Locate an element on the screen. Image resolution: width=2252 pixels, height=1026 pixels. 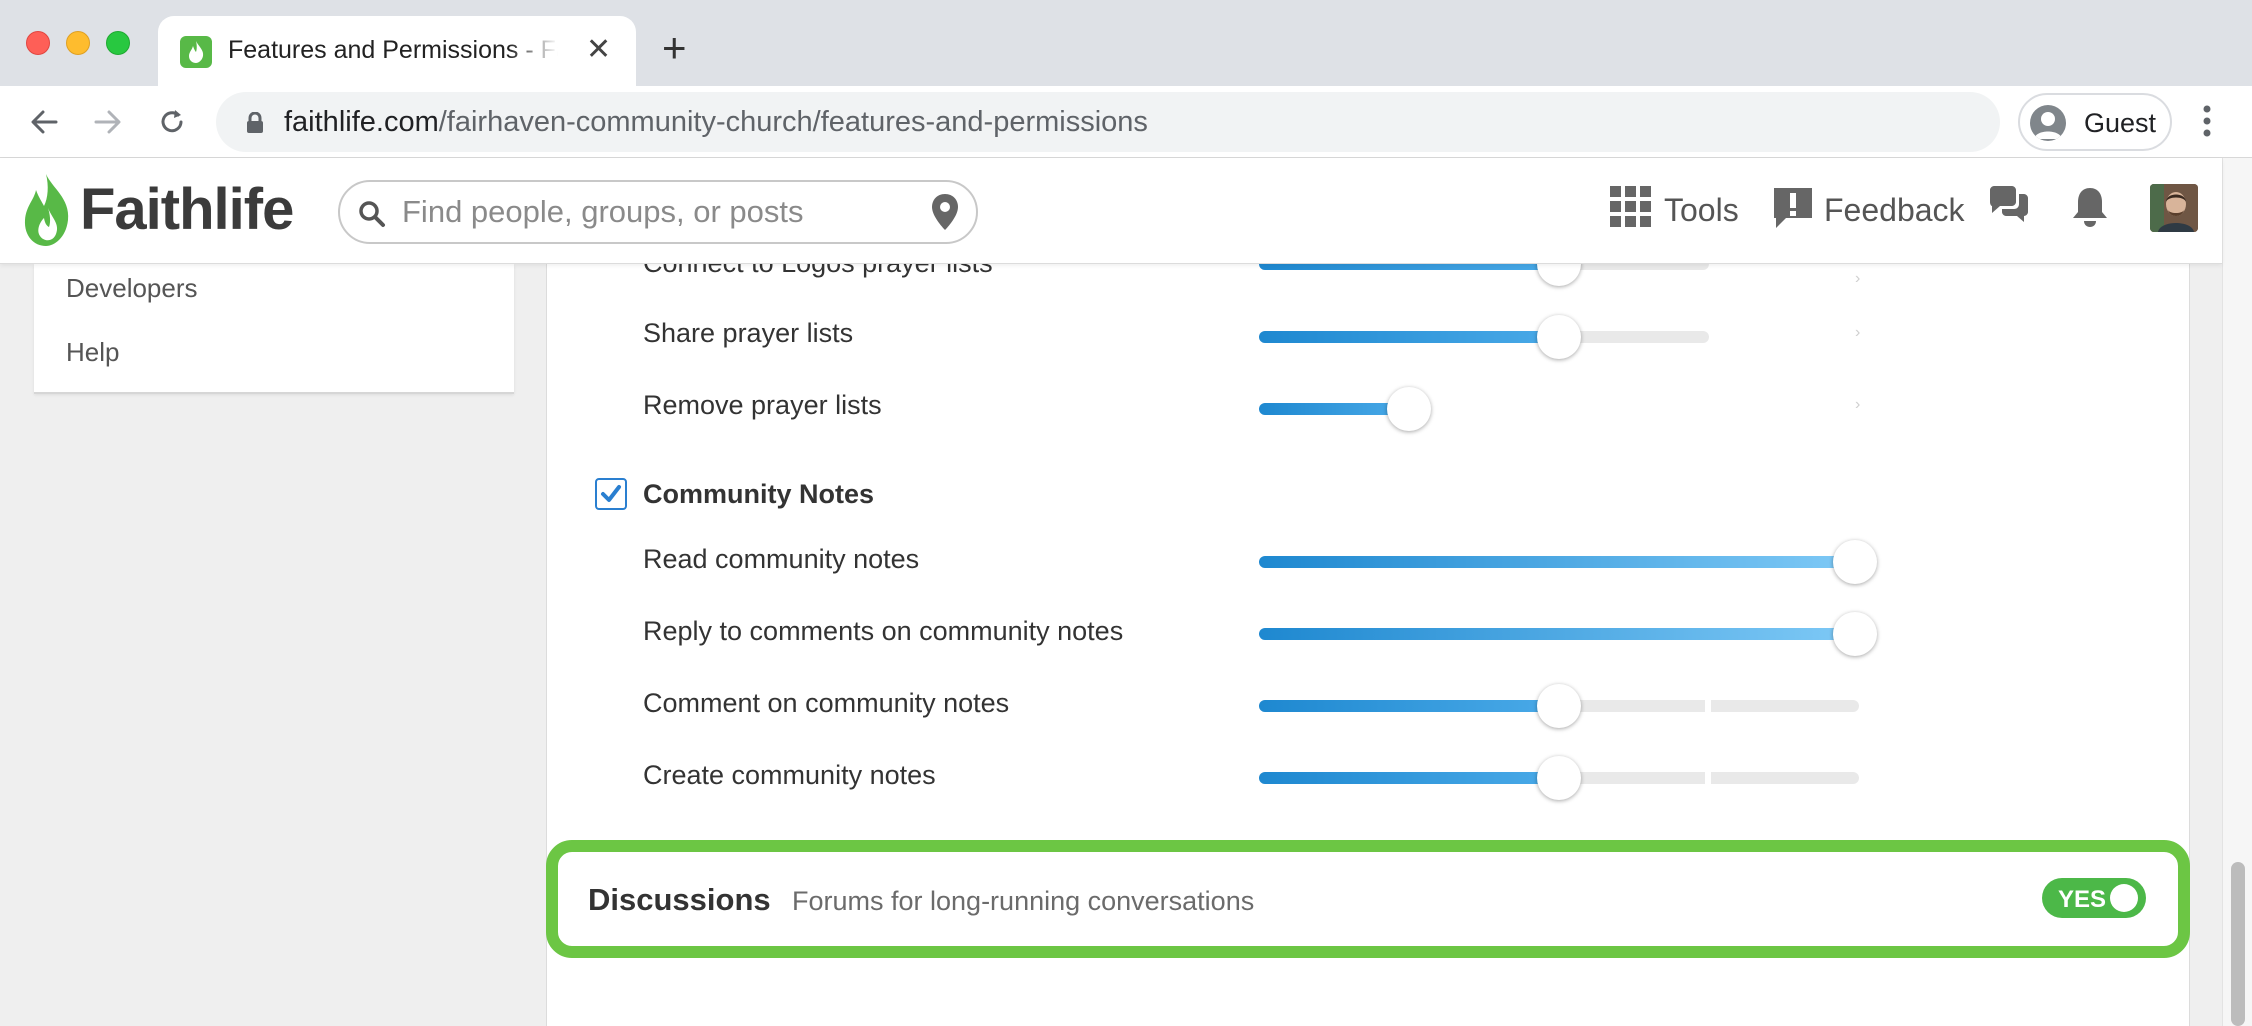
toggle-knob is located at coordinates (2124, 898).